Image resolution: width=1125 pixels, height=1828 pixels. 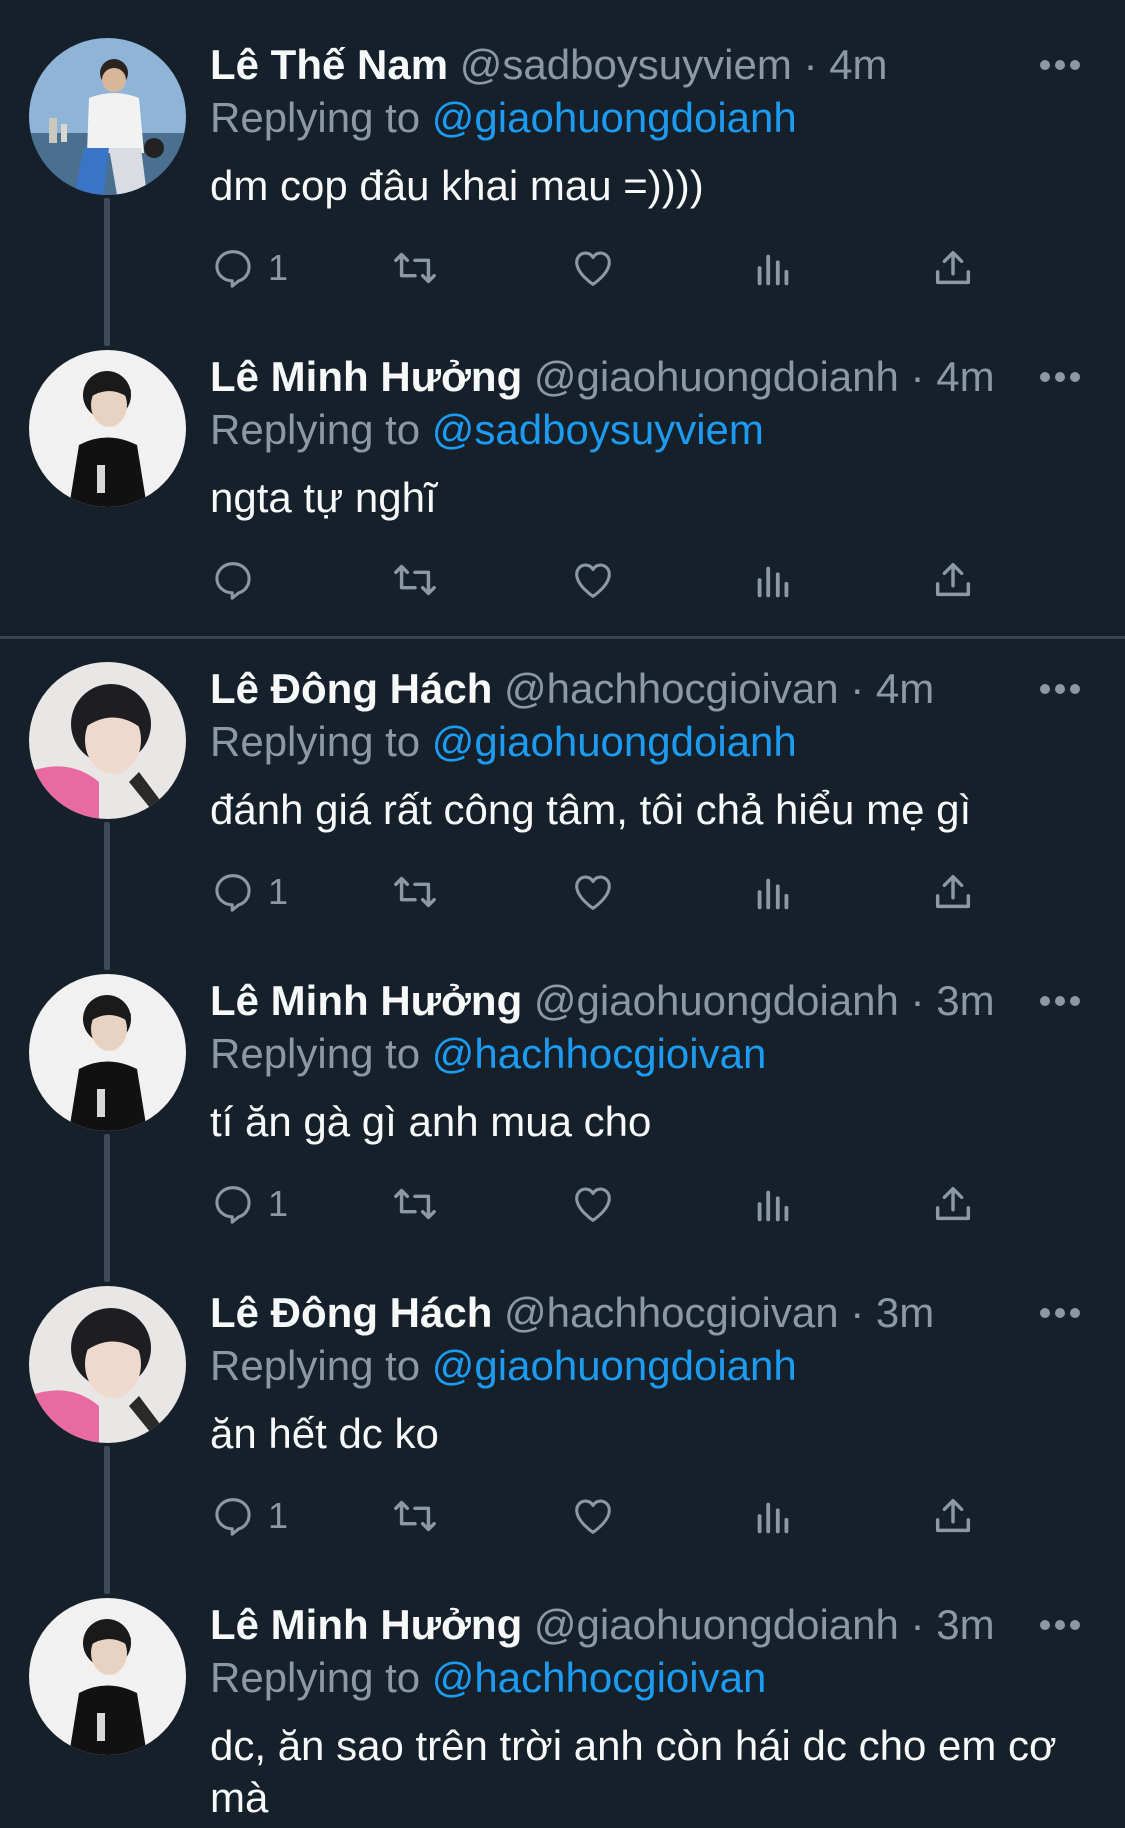 What do you see at coordinates (239, 580) in the screenshot?
I see `reply-button` at bounding box center [239, 580].